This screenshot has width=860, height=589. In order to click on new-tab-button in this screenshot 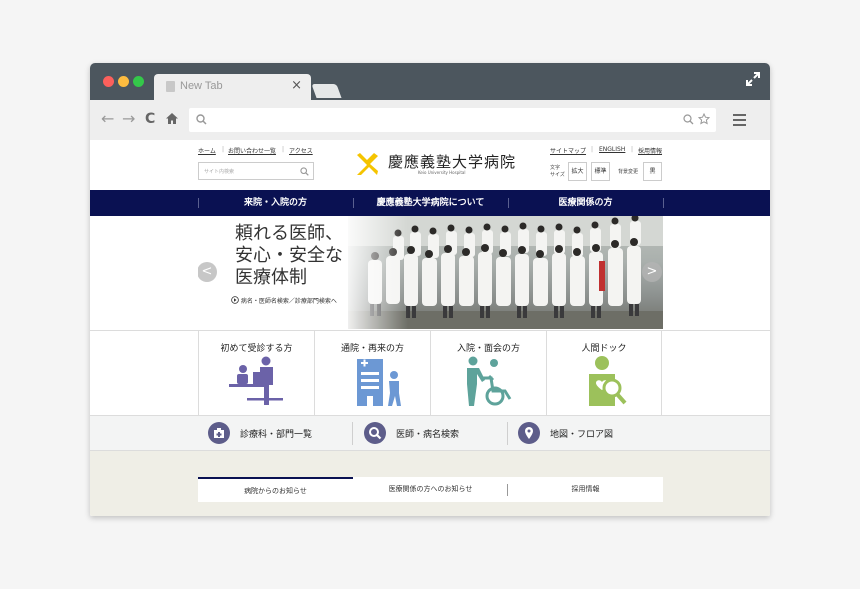, I will do `click(326, 91)`.